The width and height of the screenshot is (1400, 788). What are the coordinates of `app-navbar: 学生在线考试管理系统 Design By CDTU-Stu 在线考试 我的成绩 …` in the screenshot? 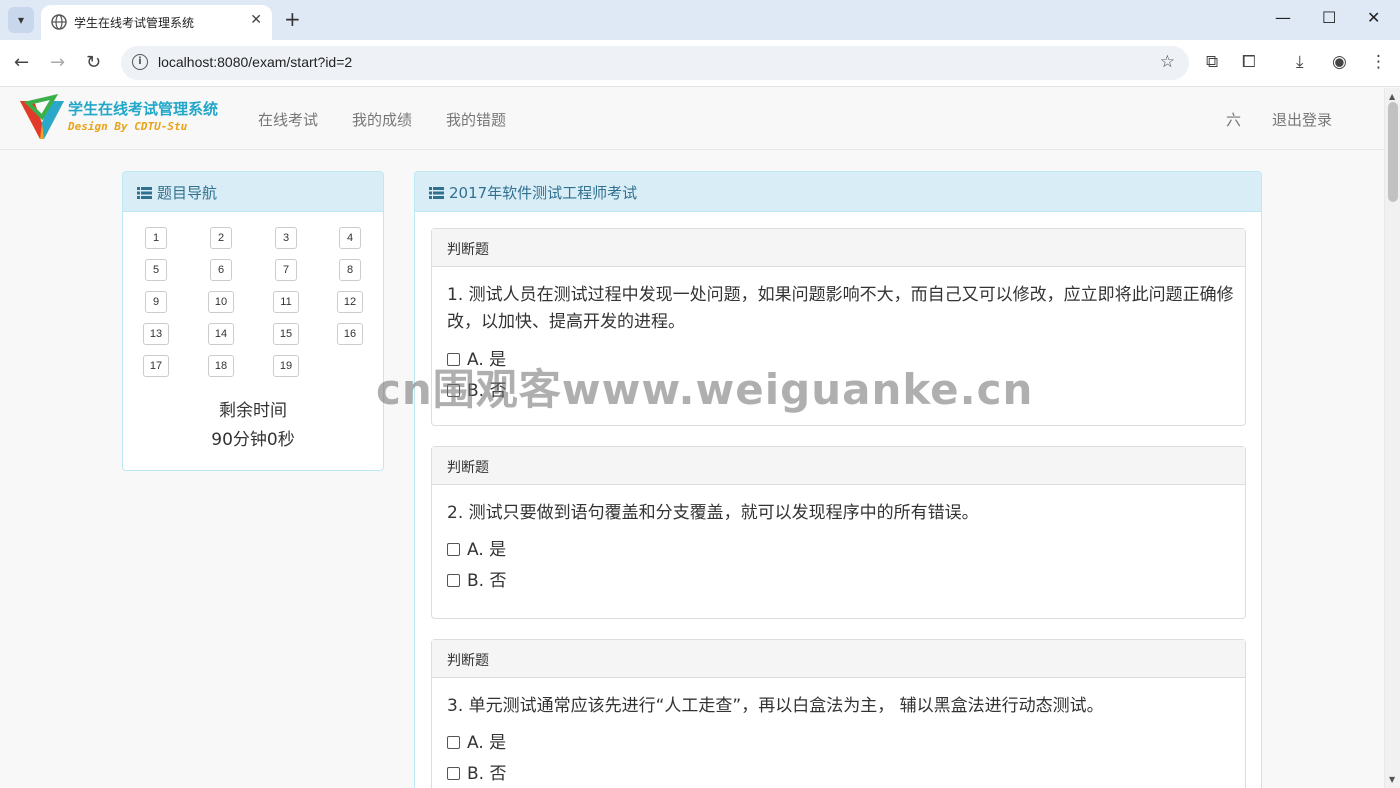 It's located at (692, 119).